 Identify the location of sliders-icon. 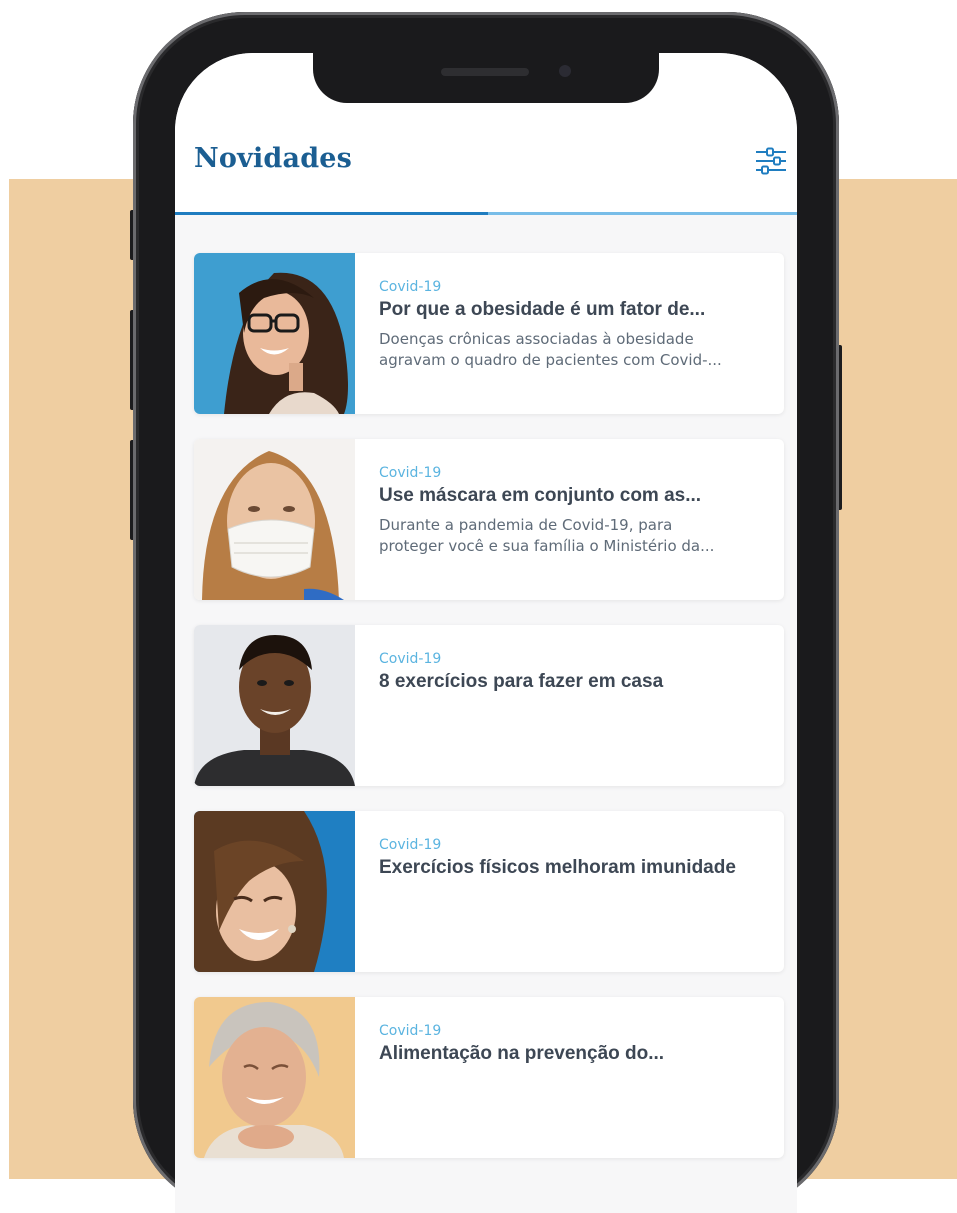
(771, 161).